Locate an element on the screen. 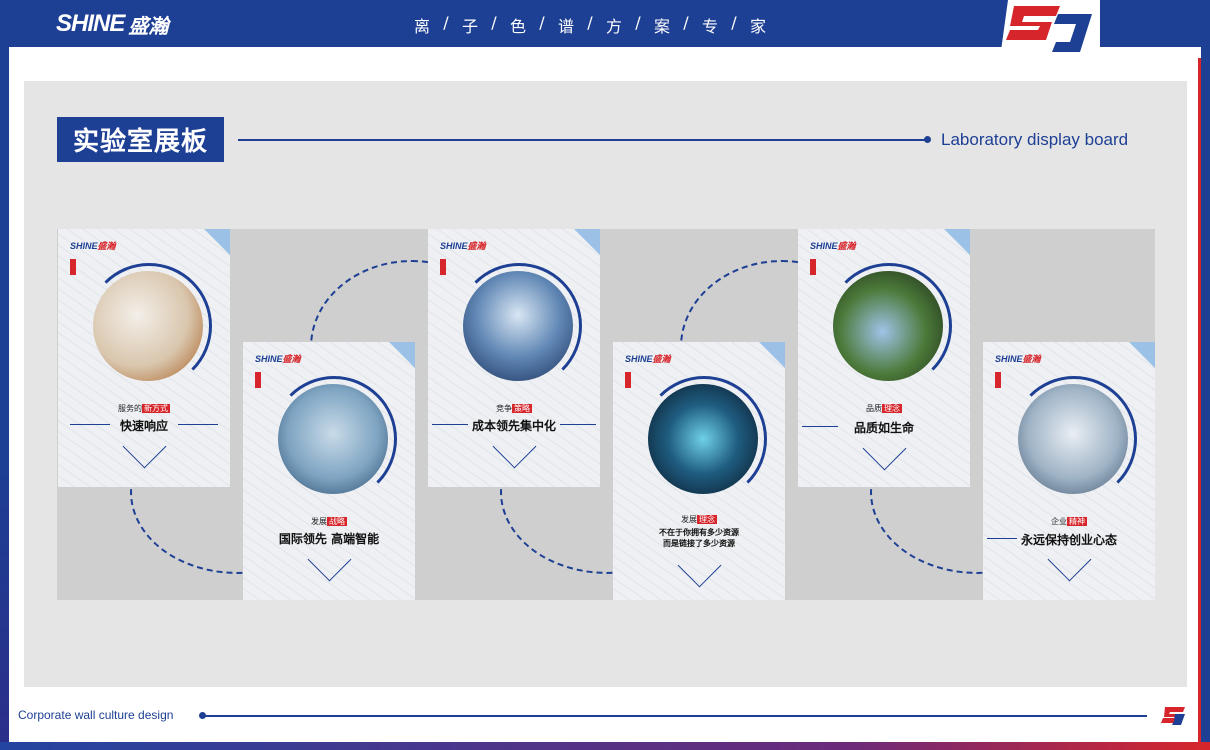 The image size is (1210, 750). tagline-char: 方 is located at coordinates (613, 26).